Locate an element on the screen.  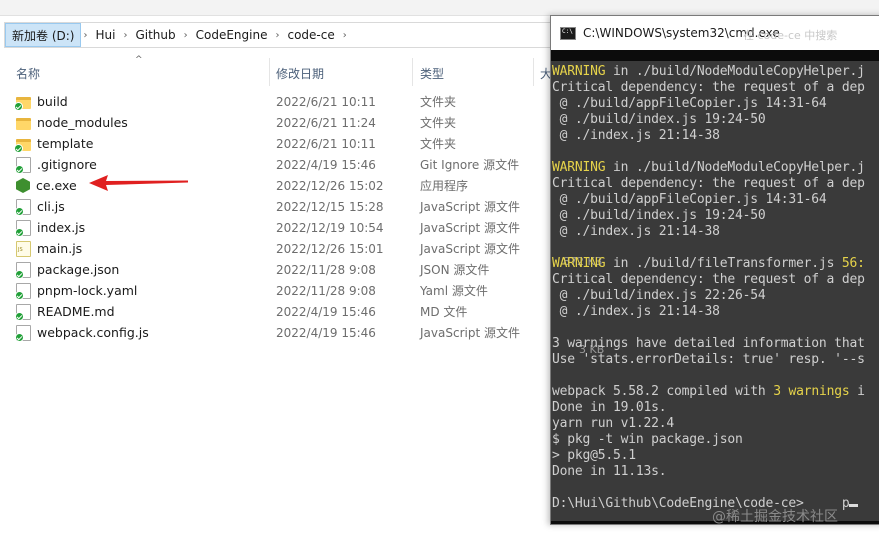
file-date: 2022/12/15 15:28 is located at coordinates (330, 206).